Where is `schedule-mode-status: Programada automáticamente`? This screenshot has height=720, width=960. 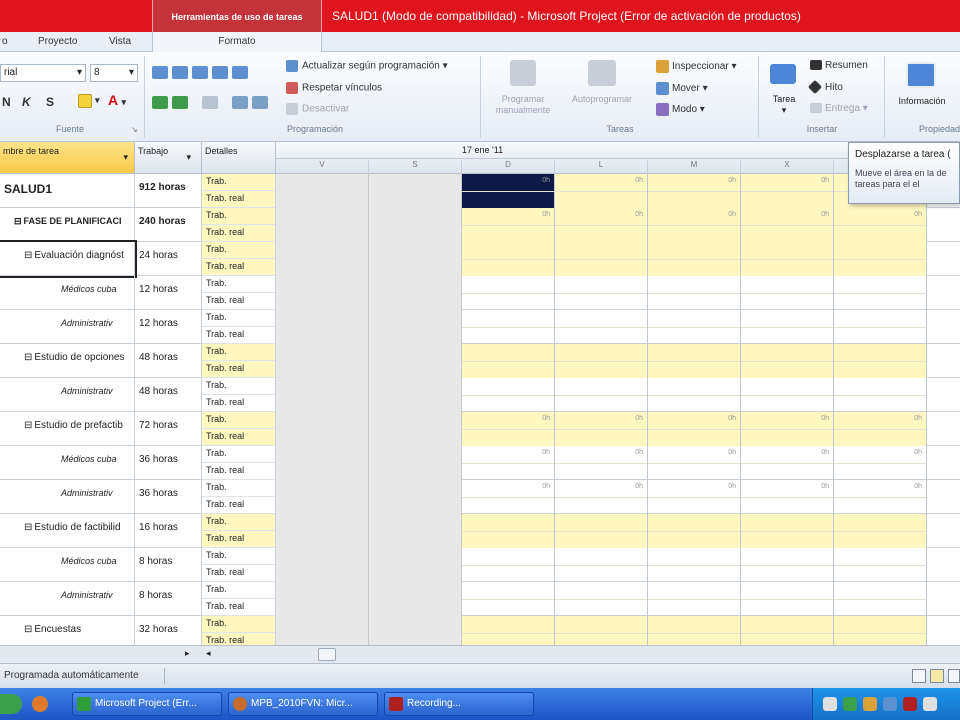
schedule-mode-status: Programada automáticamente is located at coordinates (71, 675).